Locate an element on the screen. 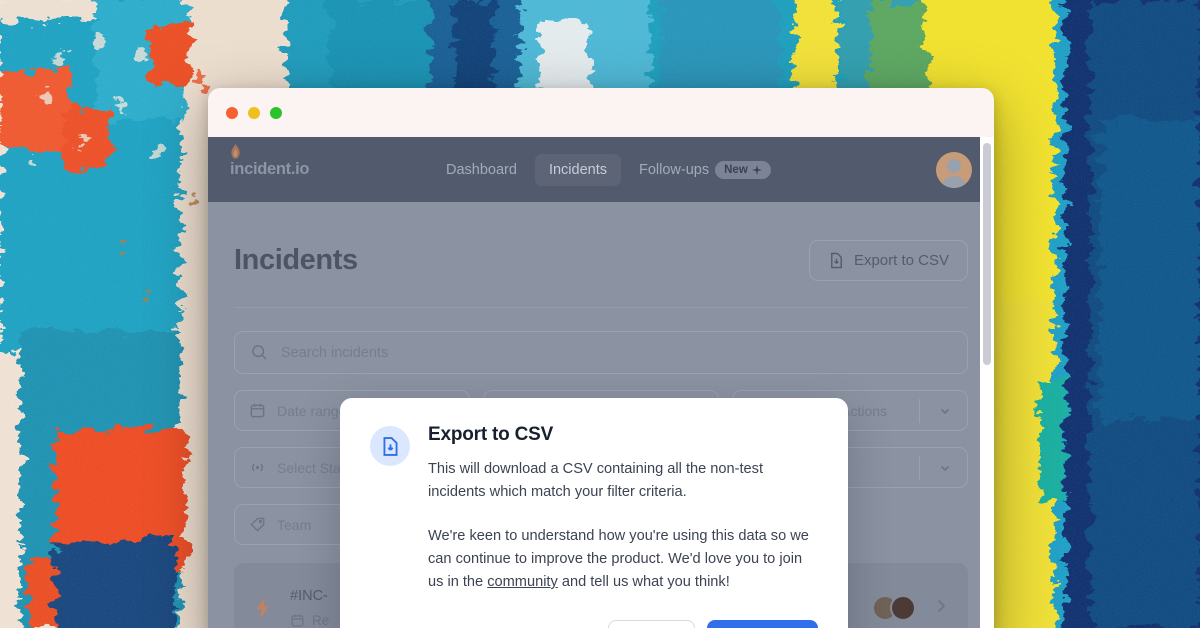 The height and width of the screenshot is (628, 1200). page-header: Incidents Export to CSV is located at coordinates (601, 241).